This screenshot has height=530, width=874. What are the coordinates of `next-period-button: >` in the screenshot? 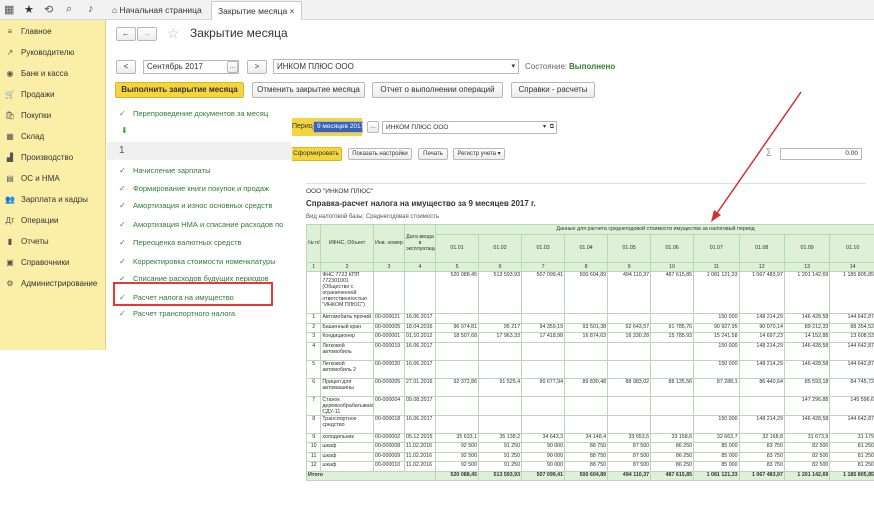 It's located at (257, 67).